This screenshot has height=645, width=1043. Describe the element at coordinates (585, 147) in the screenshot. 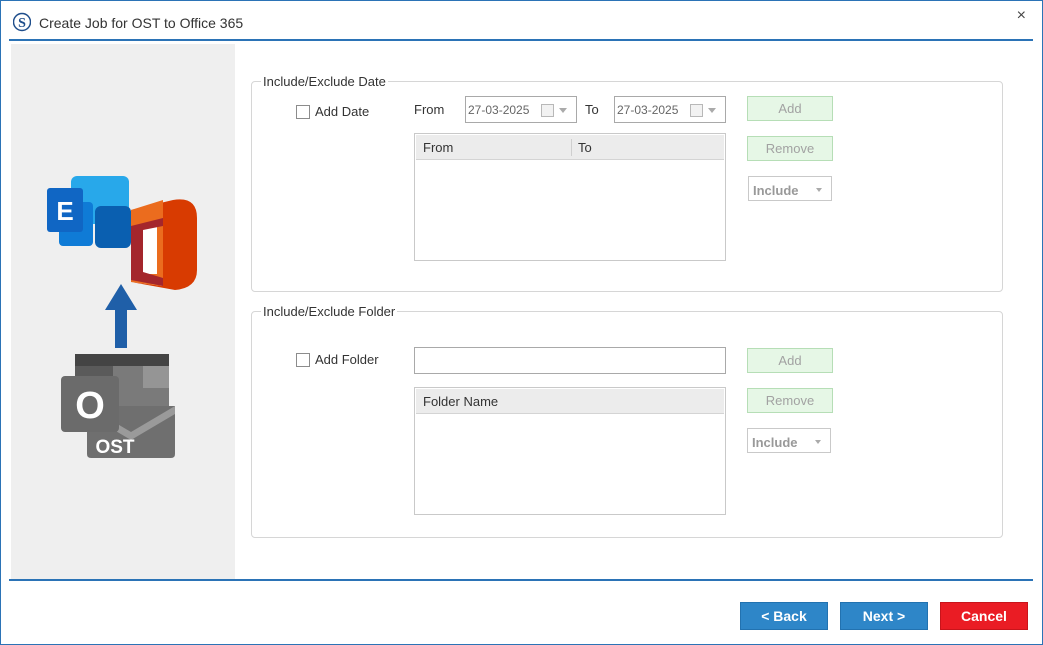

I see `column-header-to: To` at that location.